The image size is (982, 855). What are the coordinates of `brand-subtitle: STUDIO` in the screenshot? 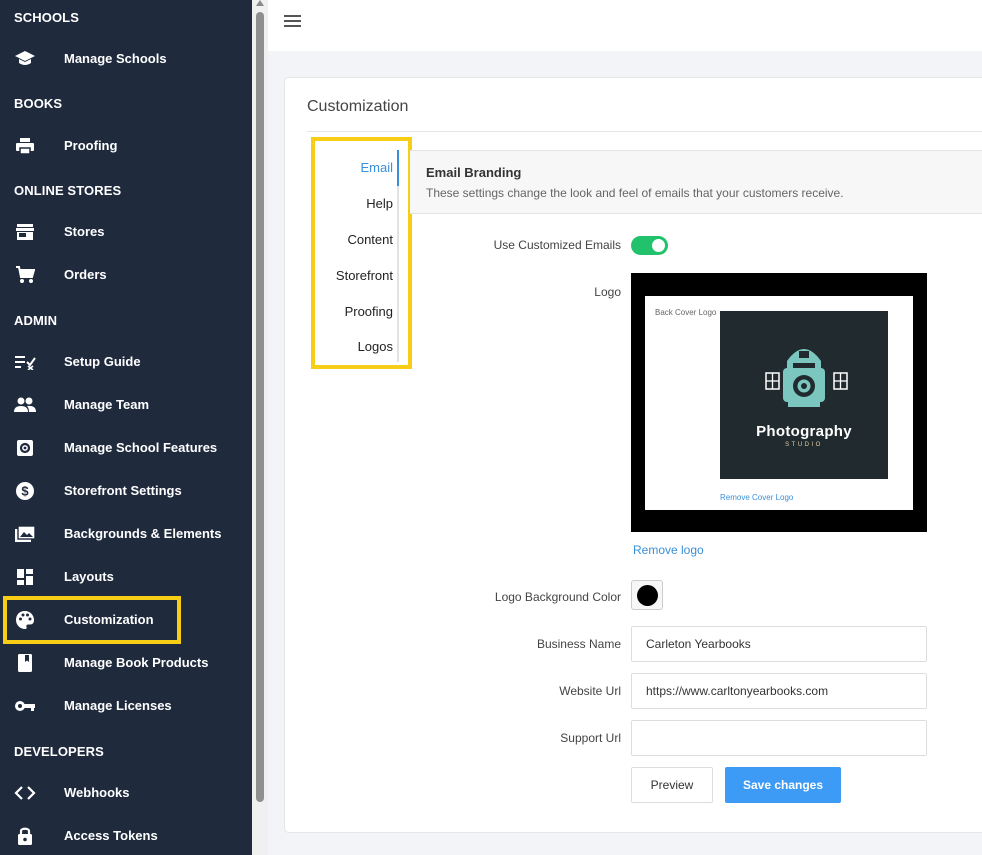 It's located at (804, 445).